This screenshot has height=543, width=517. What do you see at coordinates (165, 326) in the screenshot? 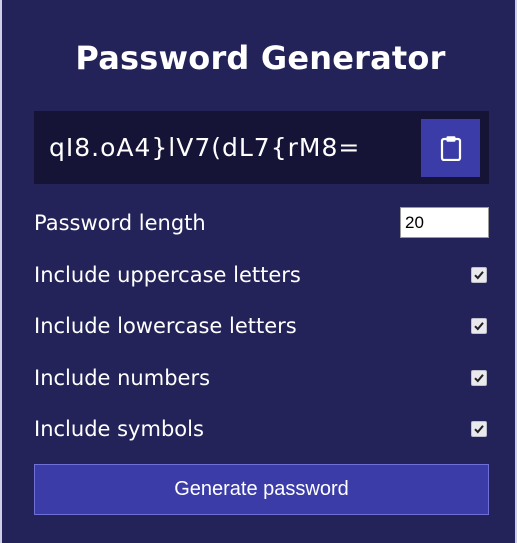
I see `lowercase-label: Include lowercase letters` at bounding box center [165, 326].